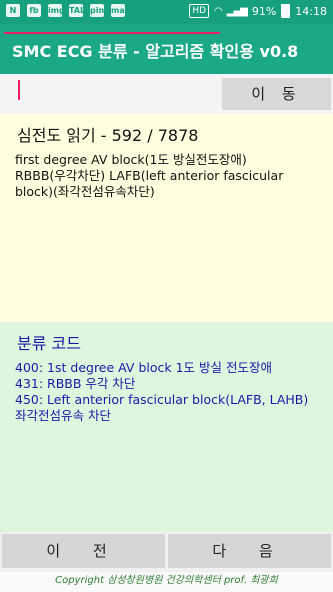 The height and width of the screenshot is (592, 333). What do you see at coordinates (276, 94) in the screenshot?
I see `go-button: 이 동` at bounding box center [276, 94].